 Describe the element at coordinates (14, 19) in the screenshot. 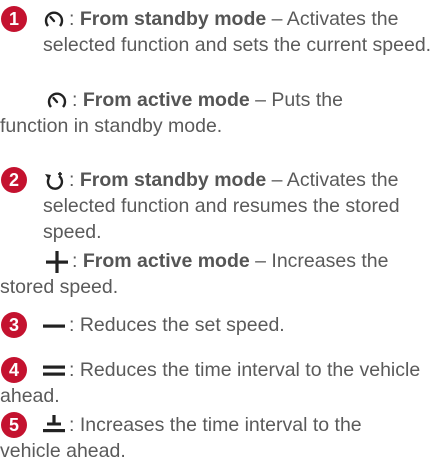

I see `step-number-badge: 1` at that location.